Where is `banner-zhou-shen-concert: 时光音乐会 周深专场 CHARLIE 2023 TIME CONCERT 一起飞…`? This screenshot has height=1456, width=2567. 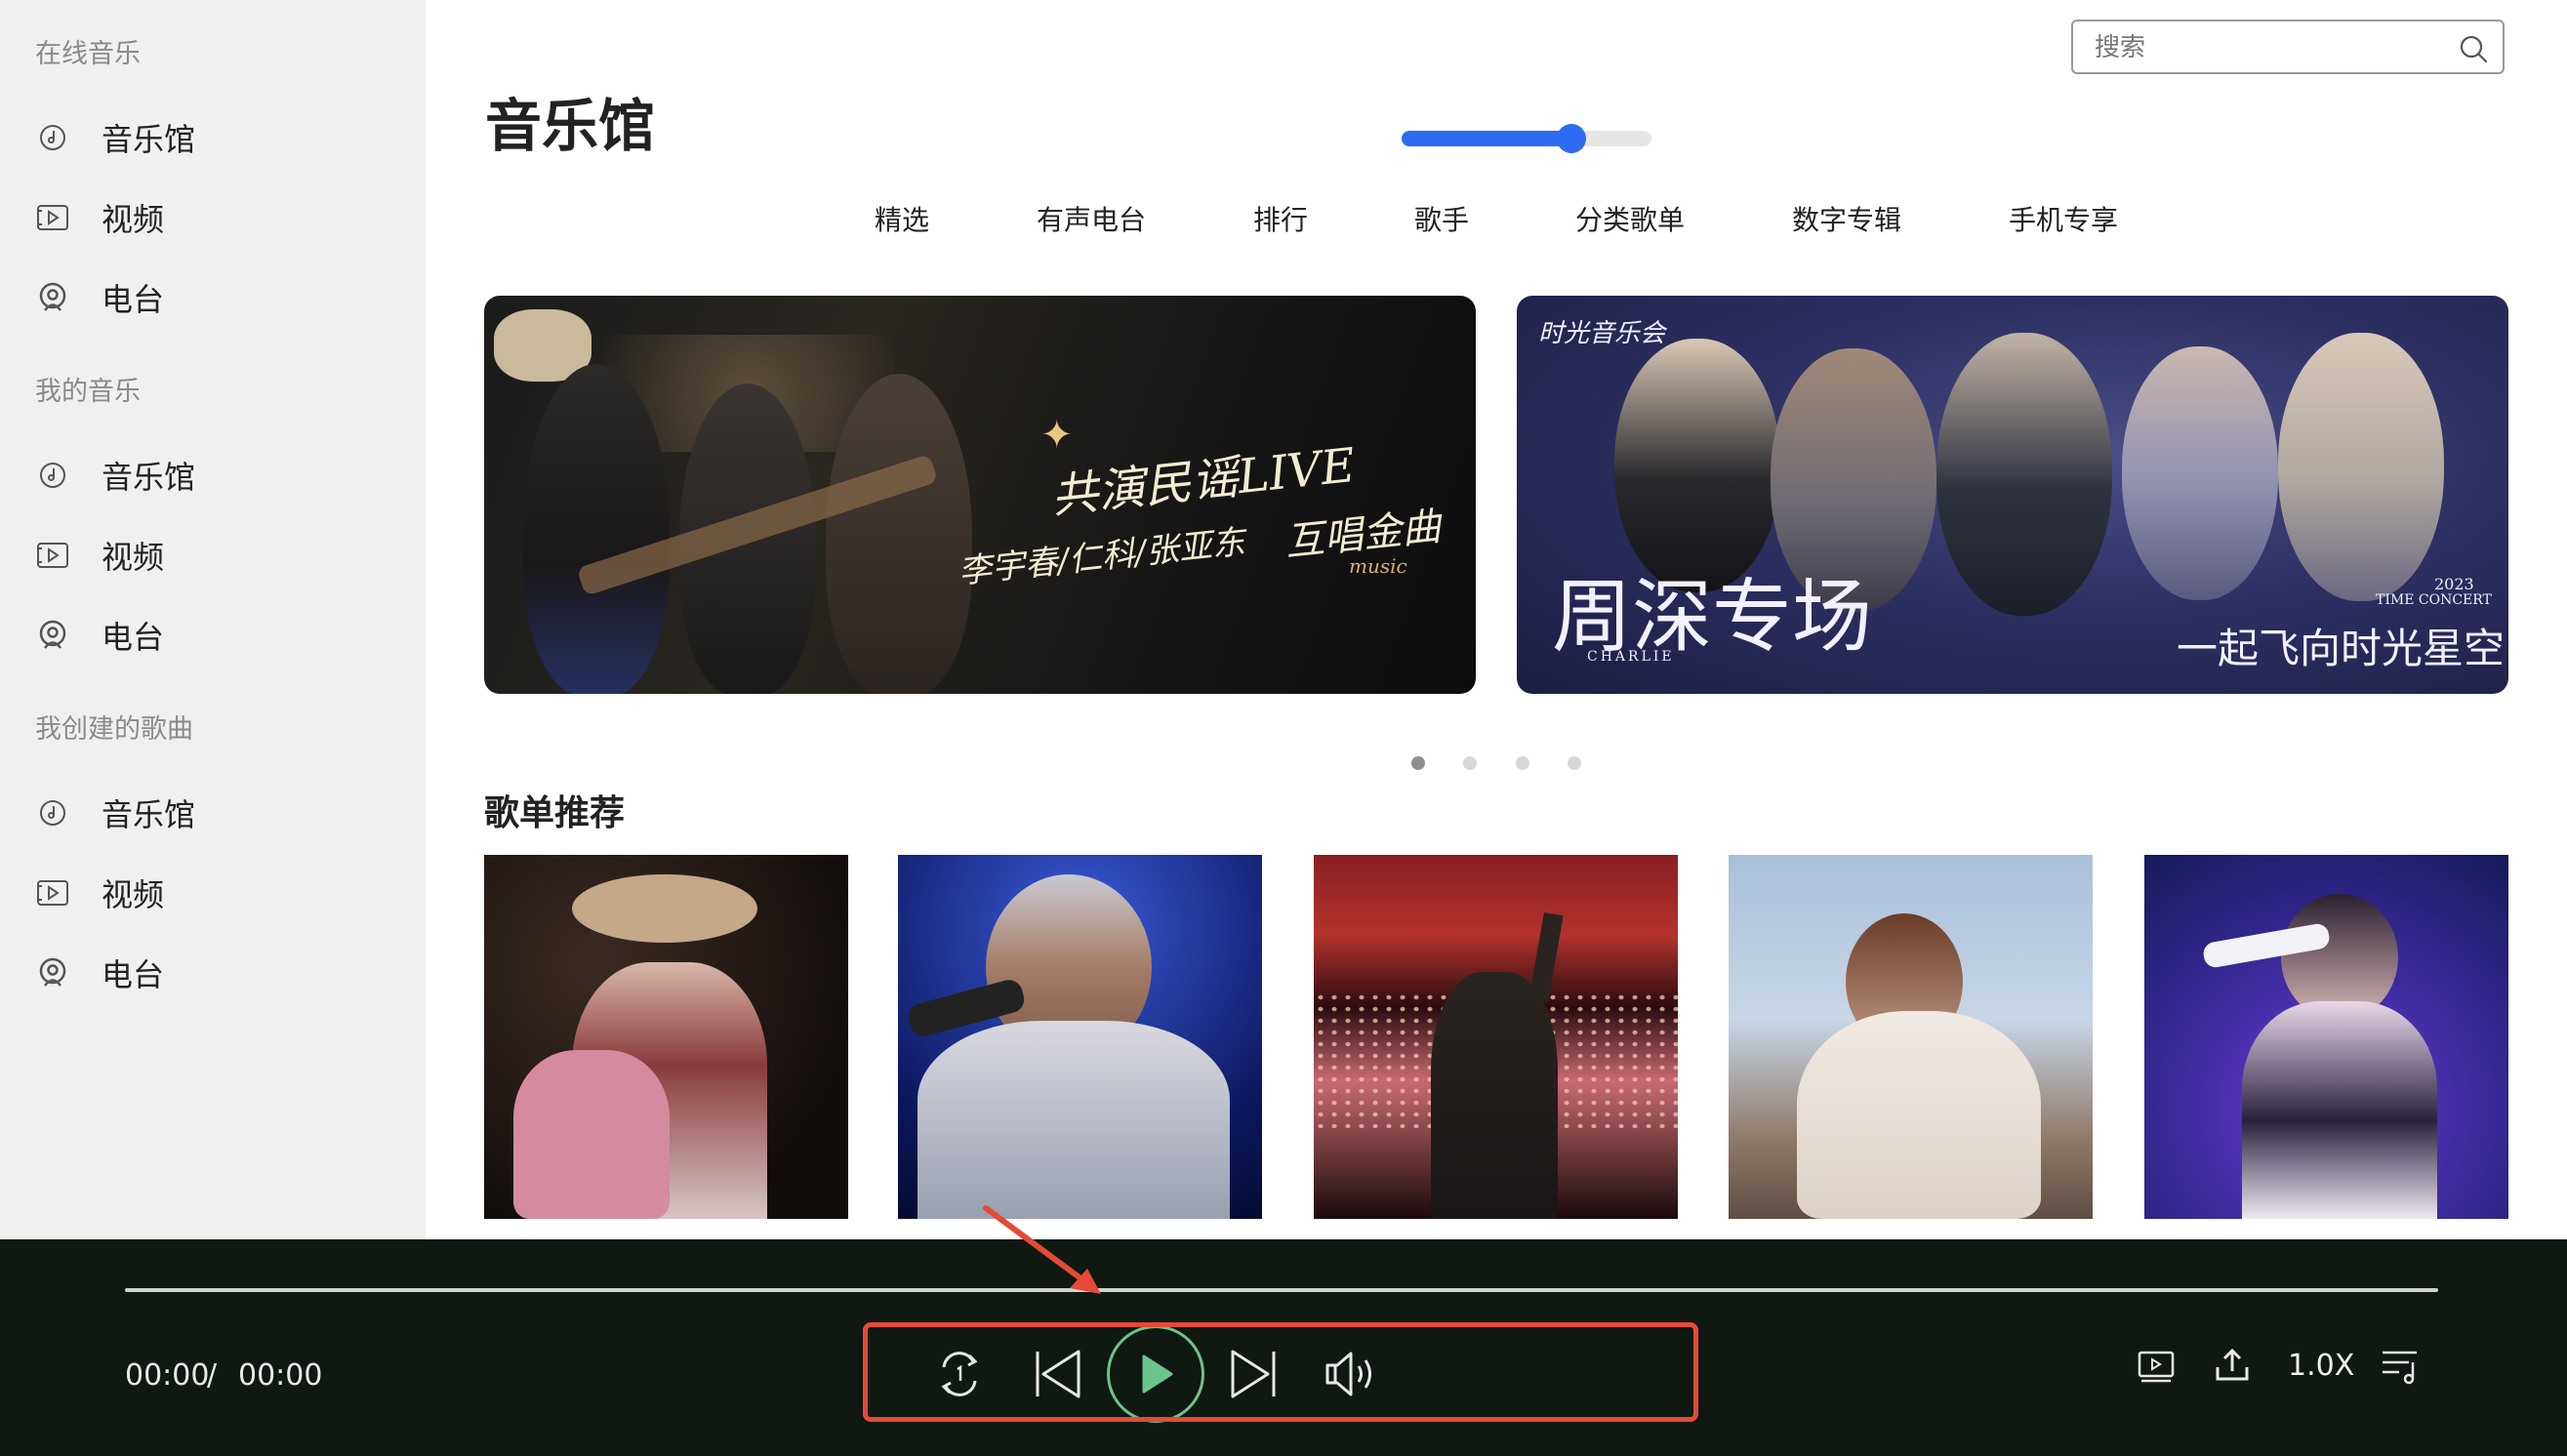
banner-zhou-shen-concert: 时光音乐会 周深专场 CHARLIE 2023 TIME CONCERT 一起飞… is located at coordinates (2012, 495).